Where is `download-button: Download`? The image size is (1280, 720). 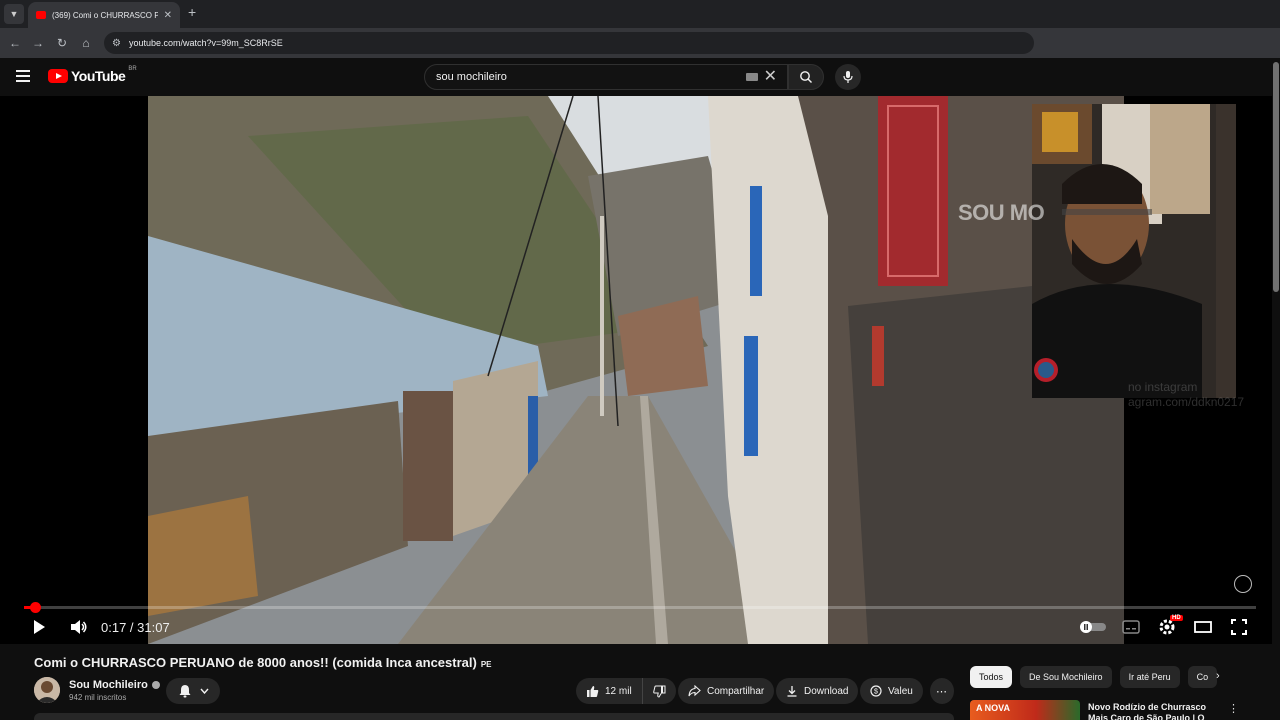
download-button: Download is located at coordinates (817, 691).